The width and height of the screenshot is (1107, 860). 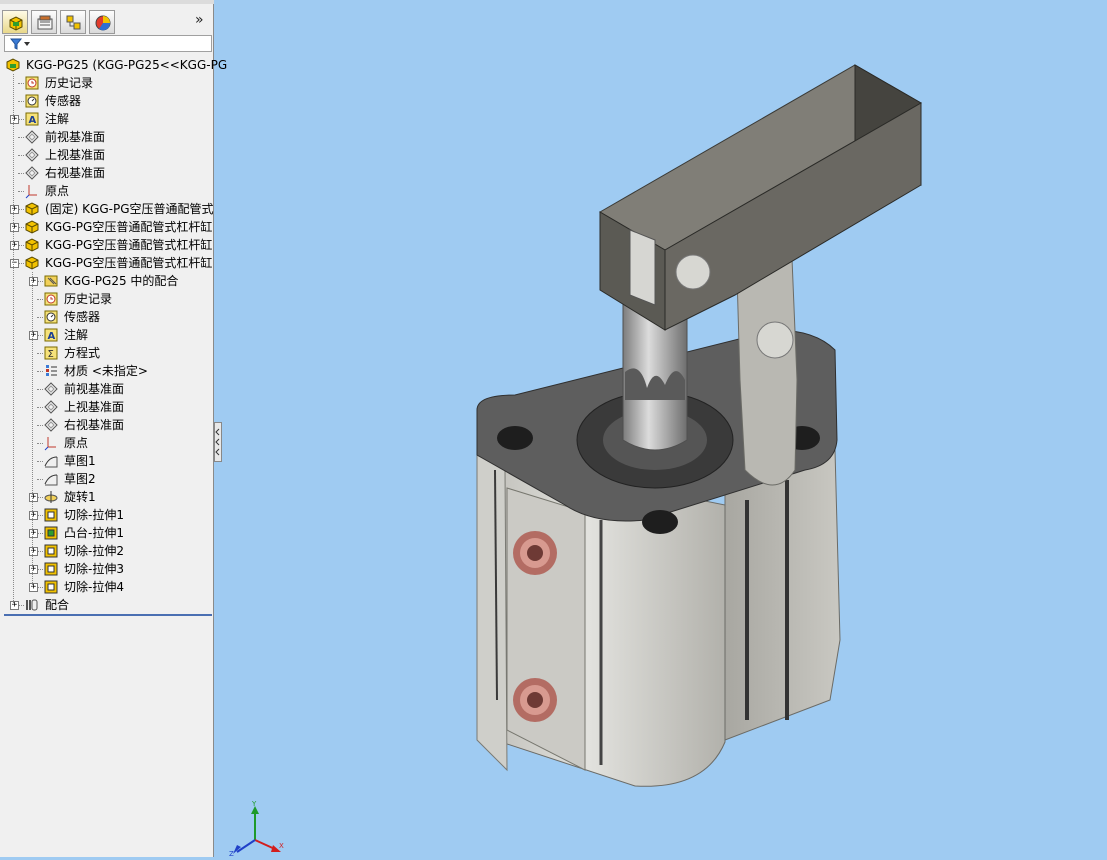 I want to click on tree-item-label: 切除-拉伸2, so click(x=94, y=551).